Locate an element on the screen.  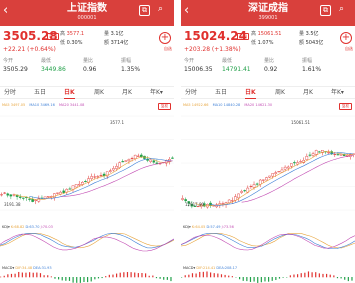
turnover-value: 0.30% is located at coordinates (74, 43).